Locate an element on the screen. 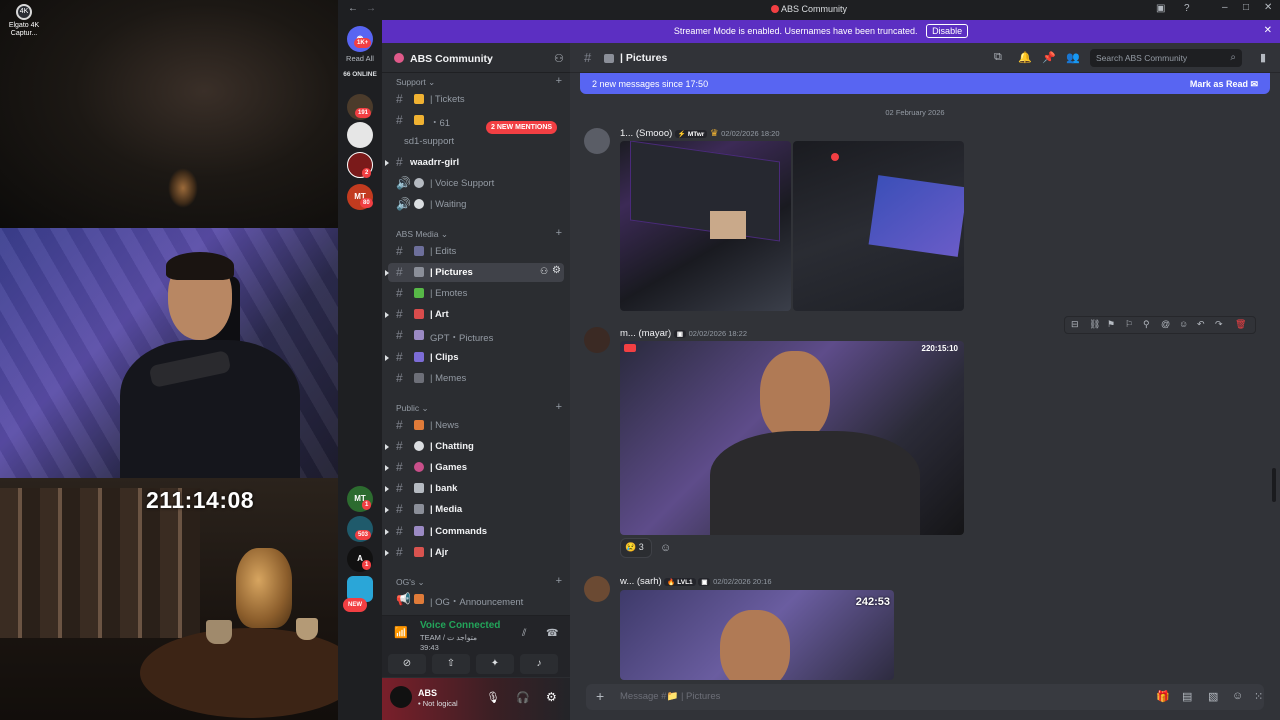  channel-edits: # | Edits is located at coordinates (476, 251).